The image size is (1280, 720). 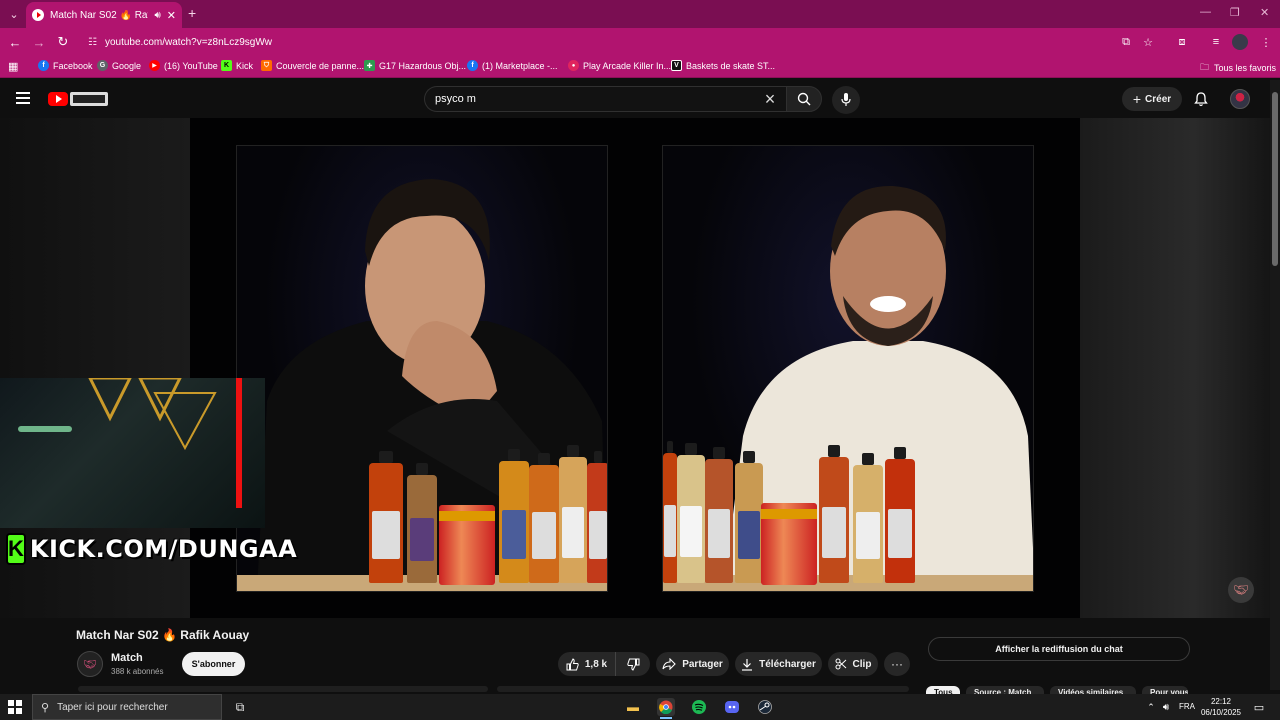 What do you see at coordinates (573, 65) in the screenshot?
I see `gamepad-icon: ●` at bounding box center [573, 65].